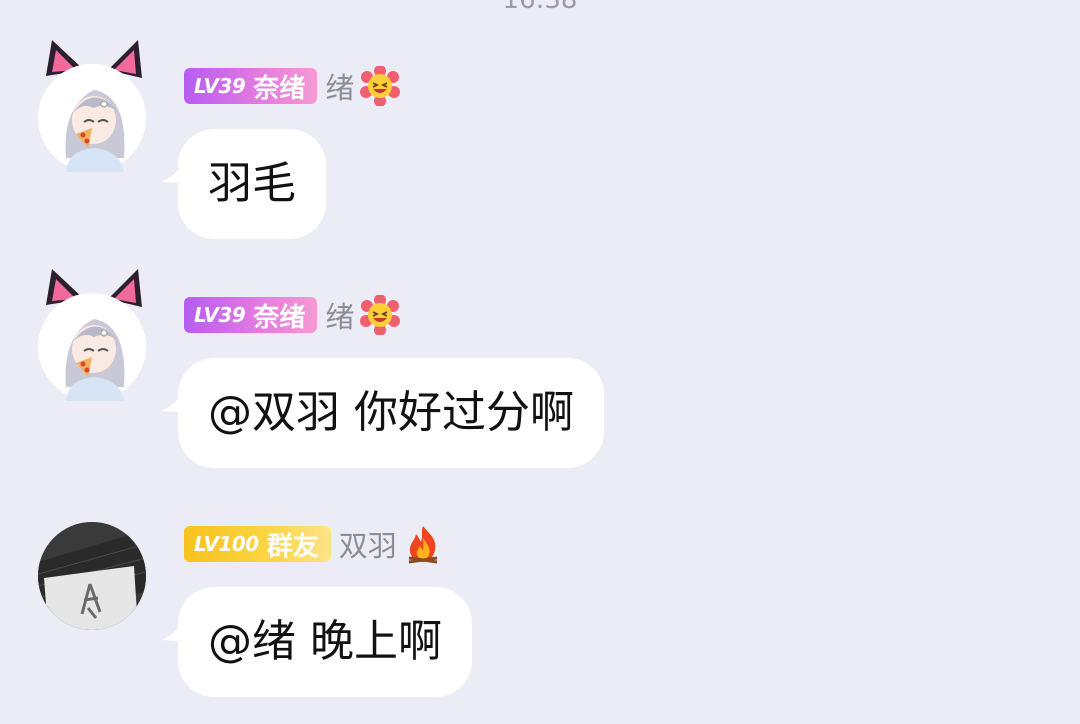  Describe the element at coordinates (252, 184) in the screenshot. I see `message-bubble: 羽毛` at that location.